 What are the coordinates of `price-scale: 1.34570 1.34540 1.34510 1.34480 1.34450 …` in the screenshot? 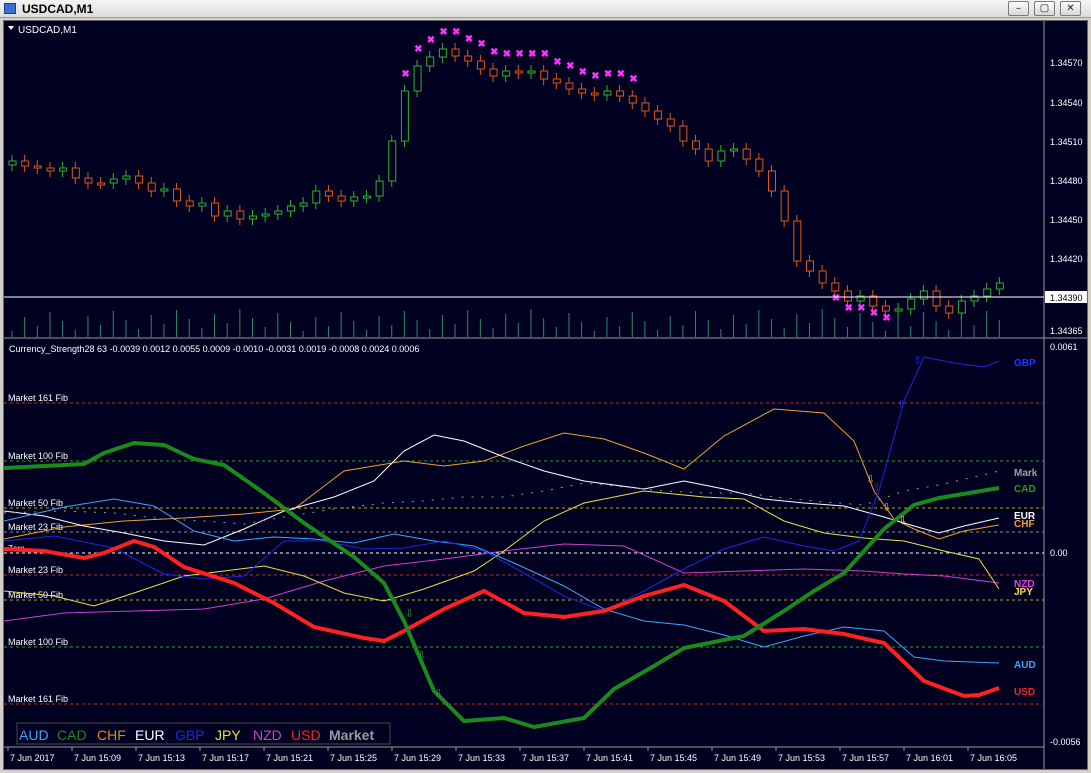 It's located at (1066, 197).